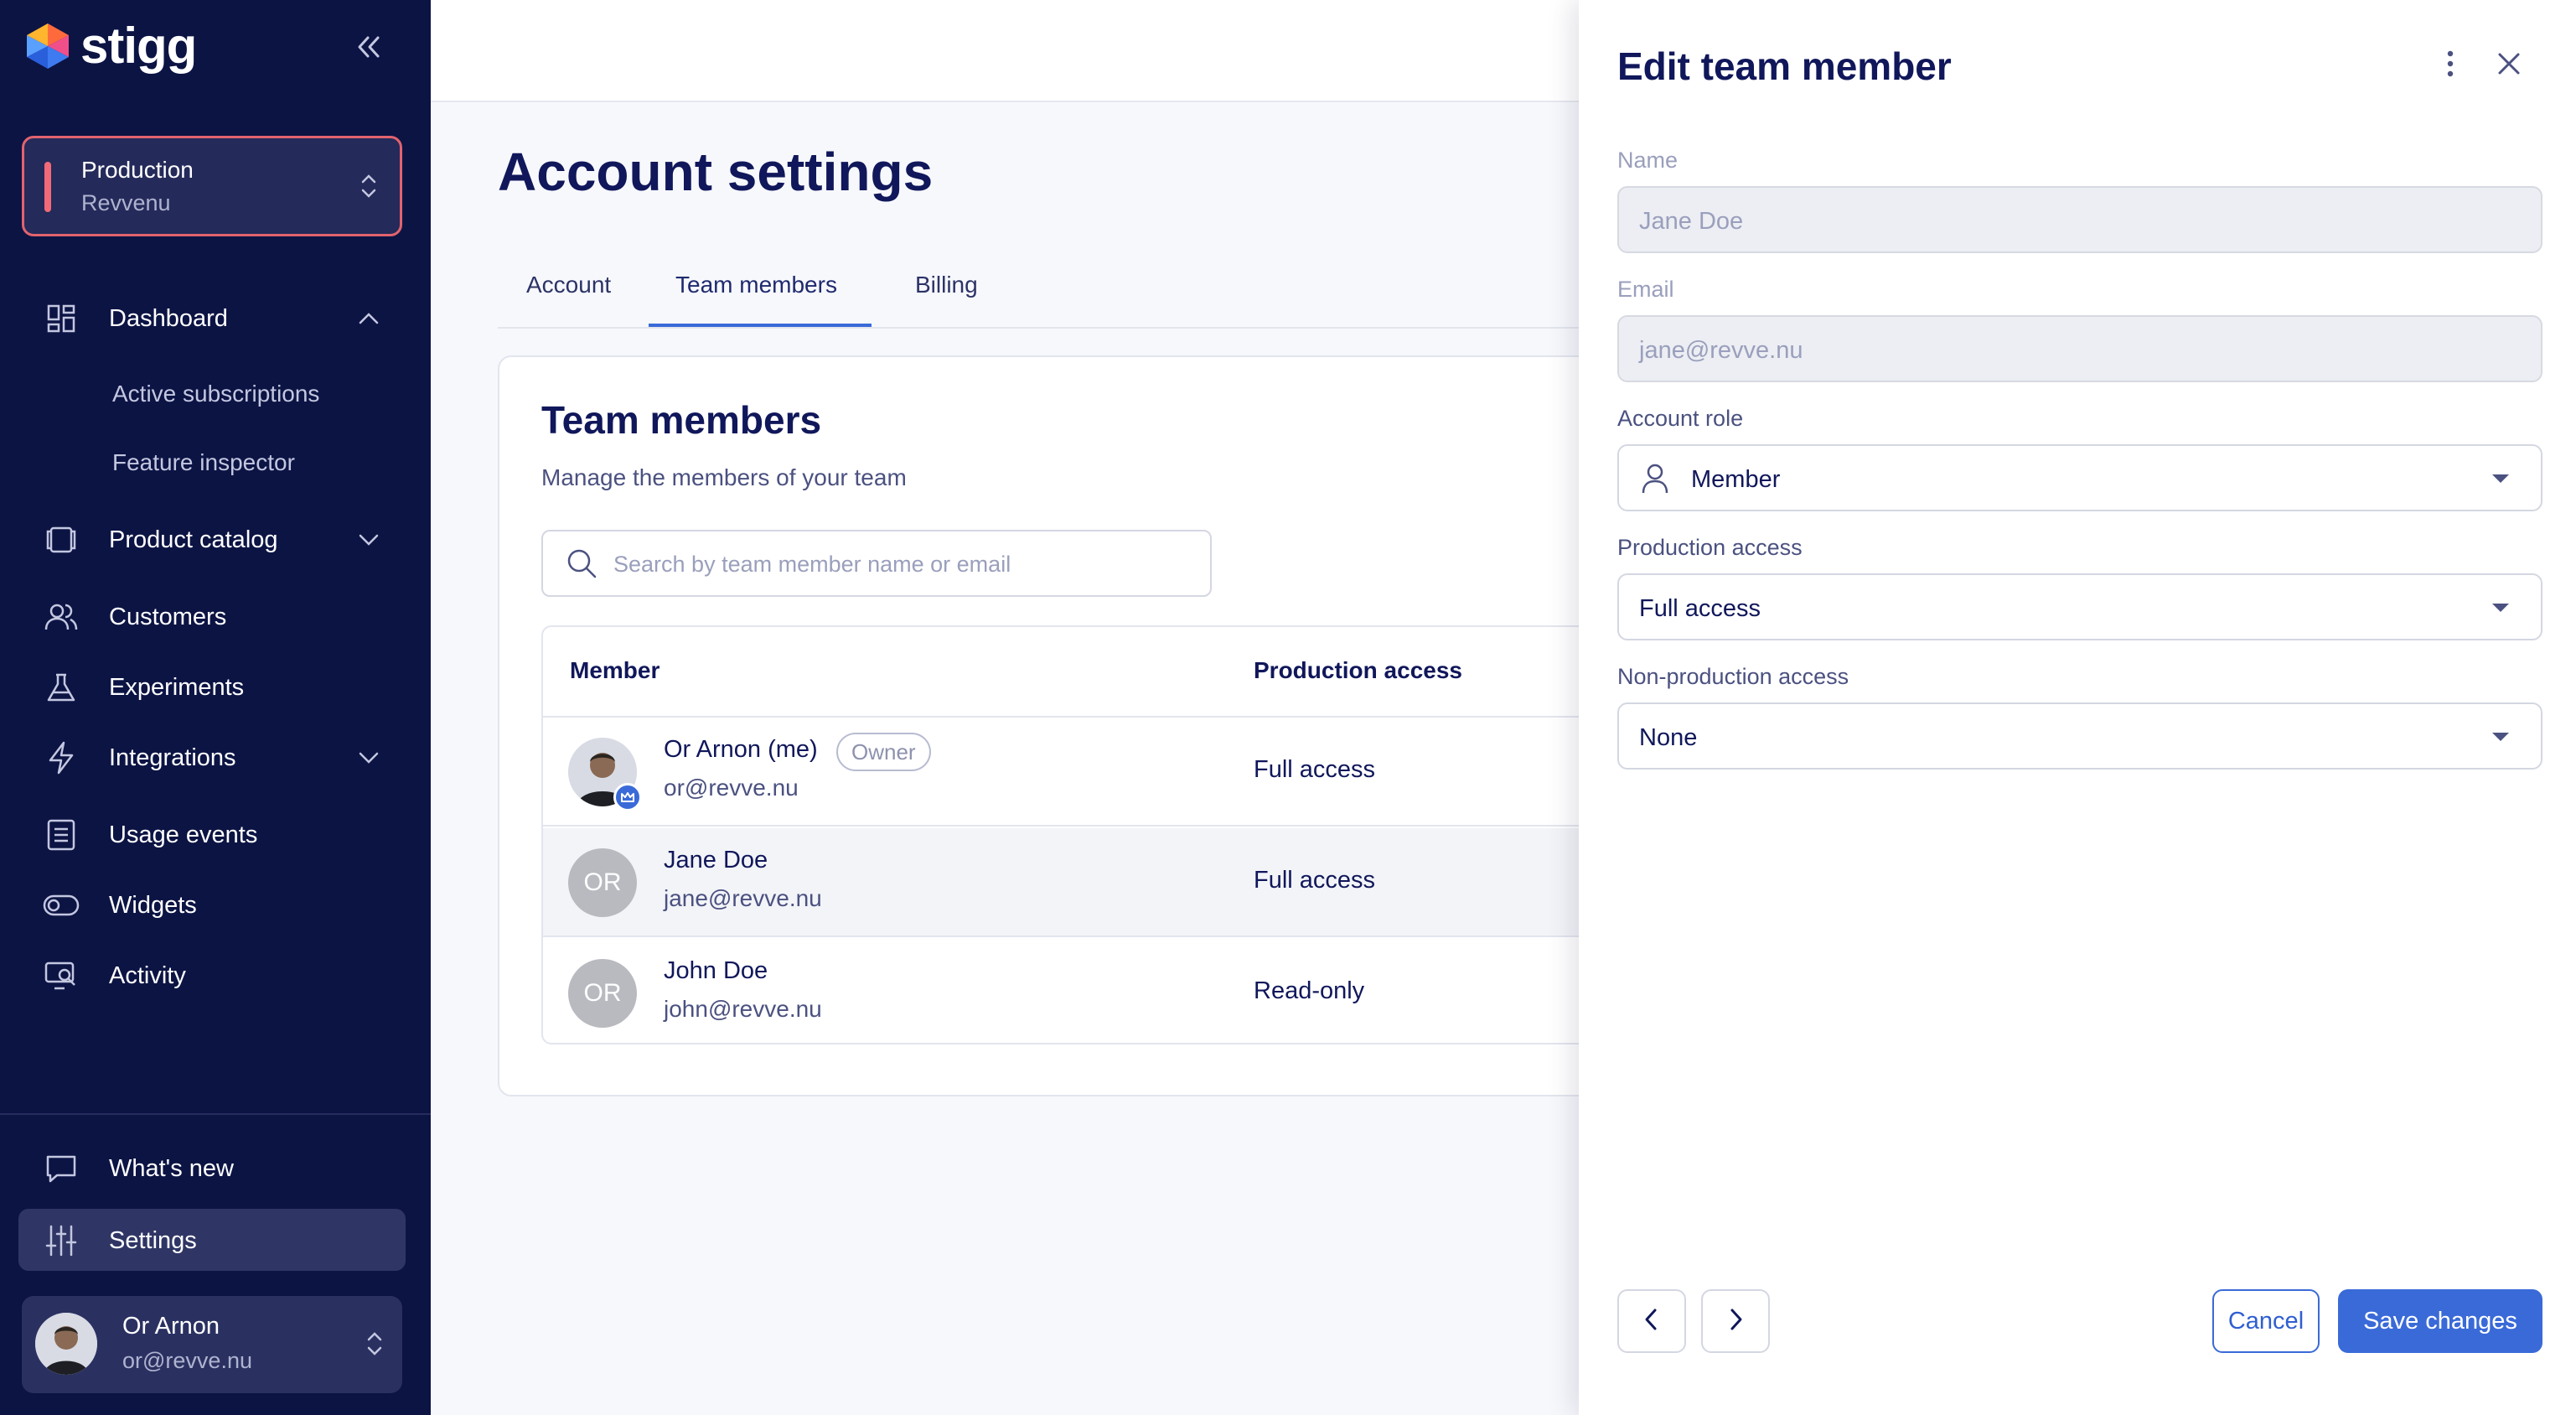 This screenshot has height=1415, width=2576. I want to click on monitor-search-icon, so click(61, 975).